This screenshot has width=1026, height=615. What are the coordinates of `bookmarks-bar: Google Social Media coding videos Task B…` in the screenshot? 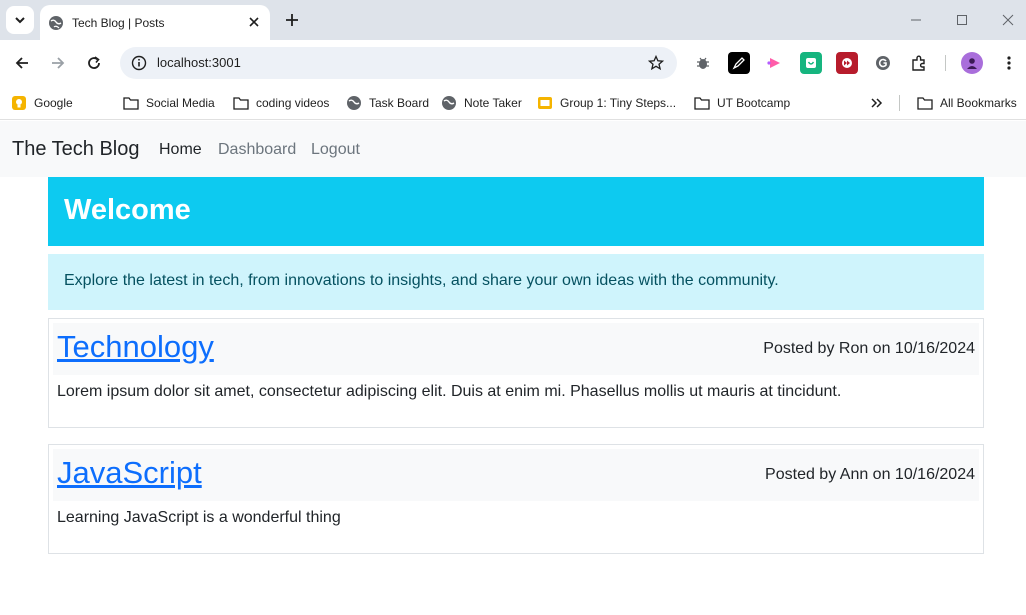 It's located at (513, 103).